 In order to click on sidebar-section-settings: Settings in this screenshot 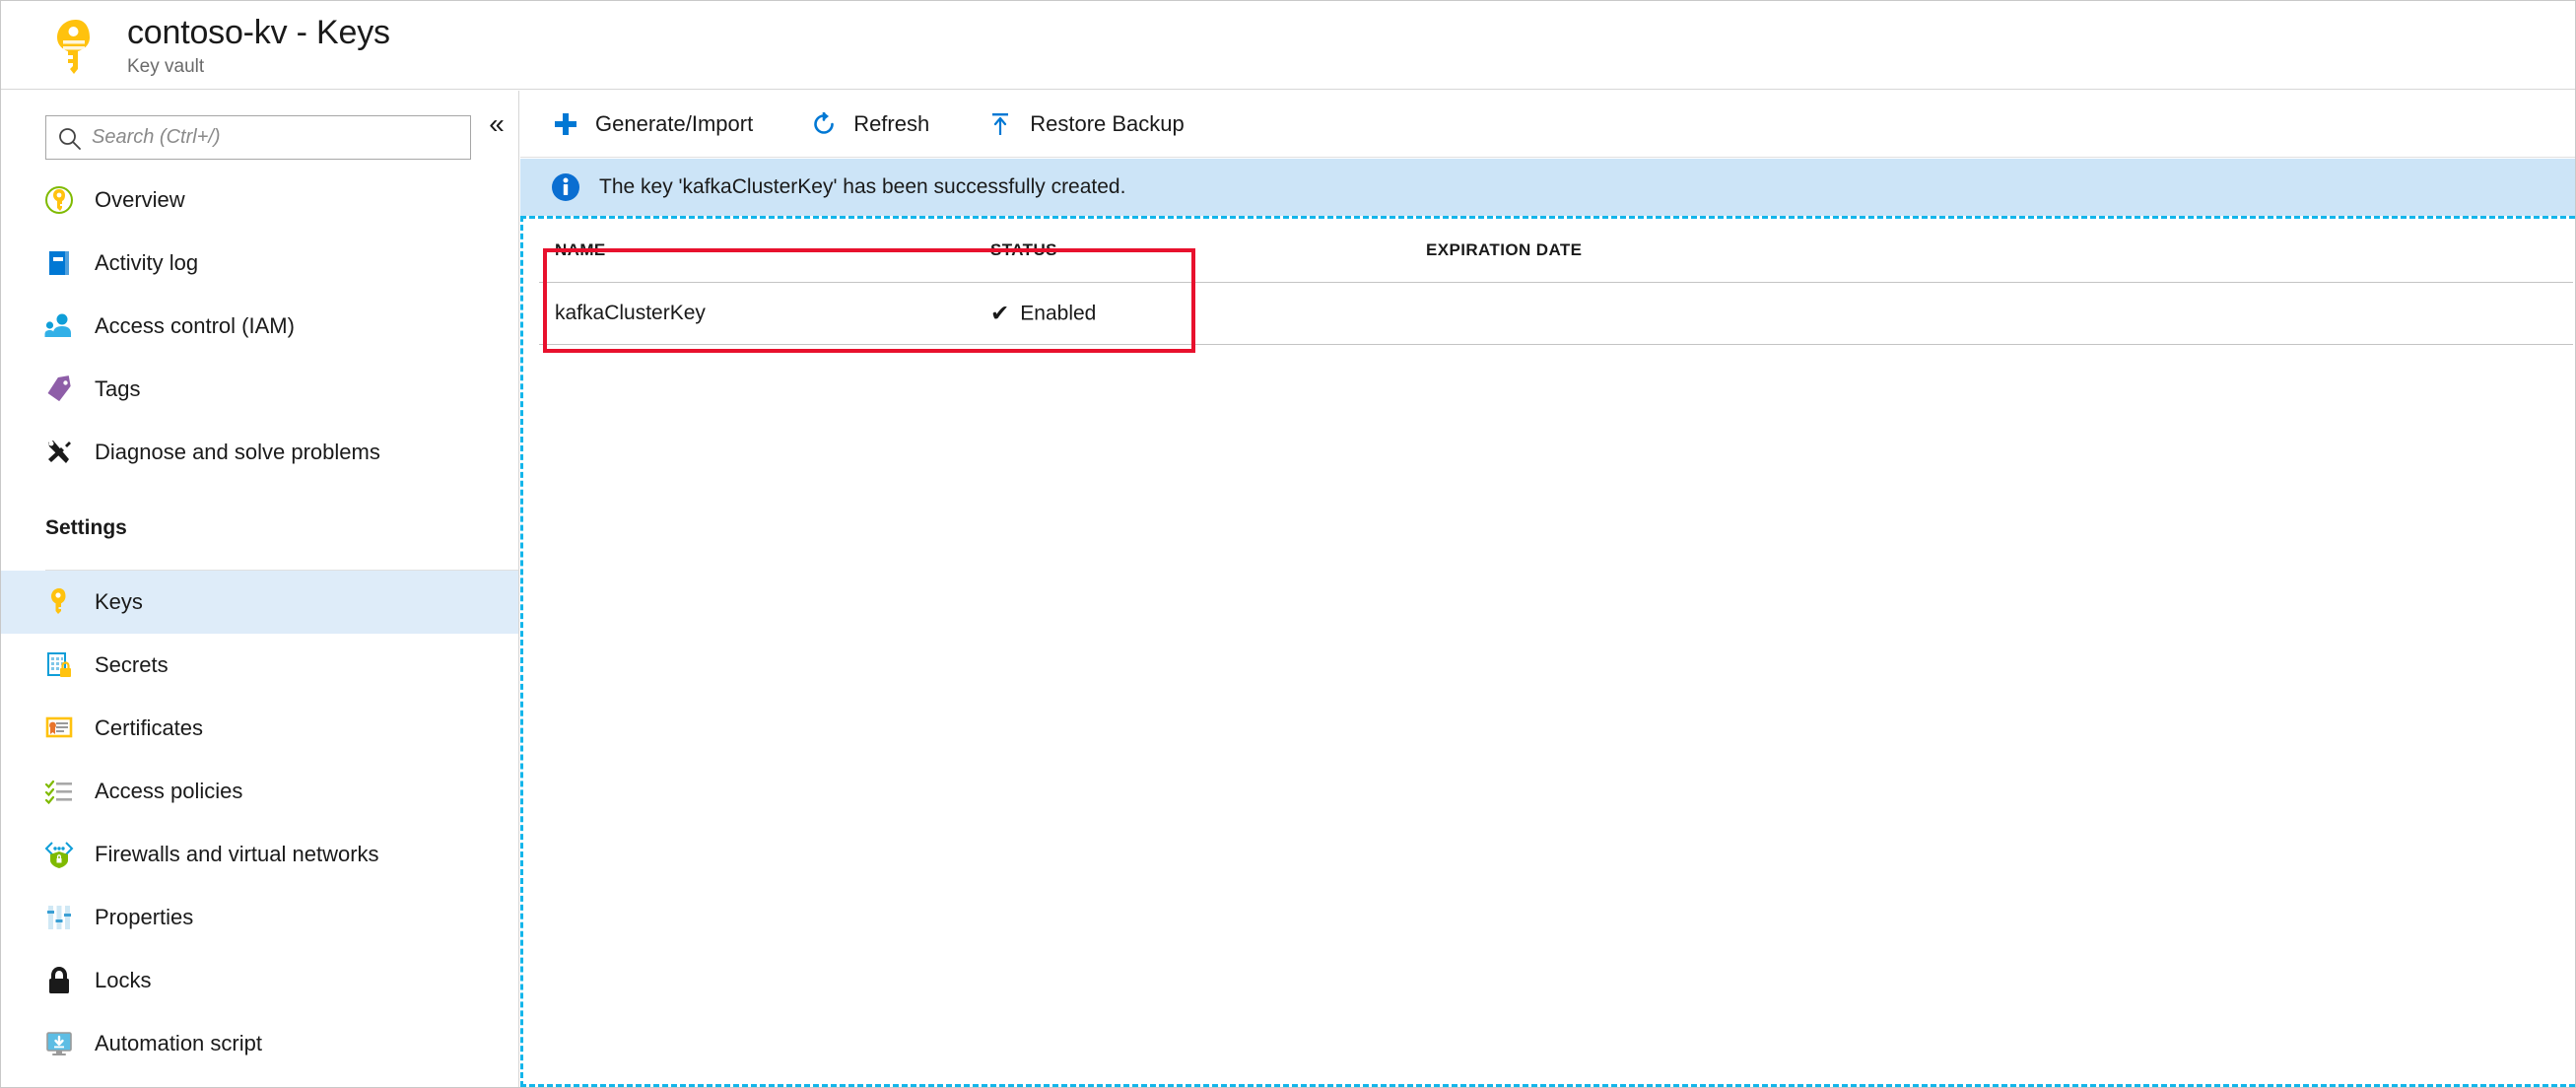, I will do `click(86, 527)`.